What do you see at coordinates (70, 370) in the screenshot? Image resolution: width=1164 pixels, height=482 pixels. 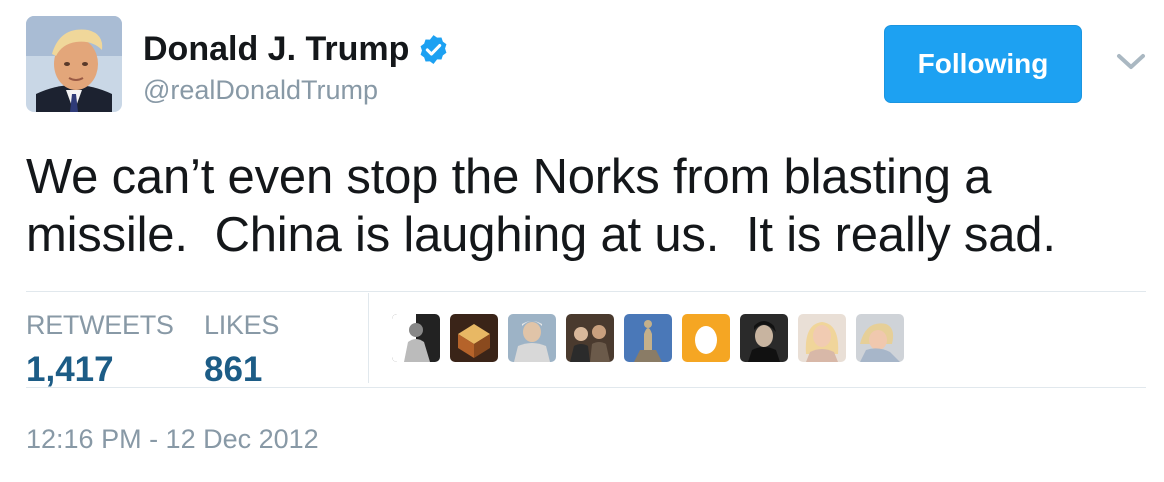 I see `retweets-count: 1,417` at bounding box center [70, 370].